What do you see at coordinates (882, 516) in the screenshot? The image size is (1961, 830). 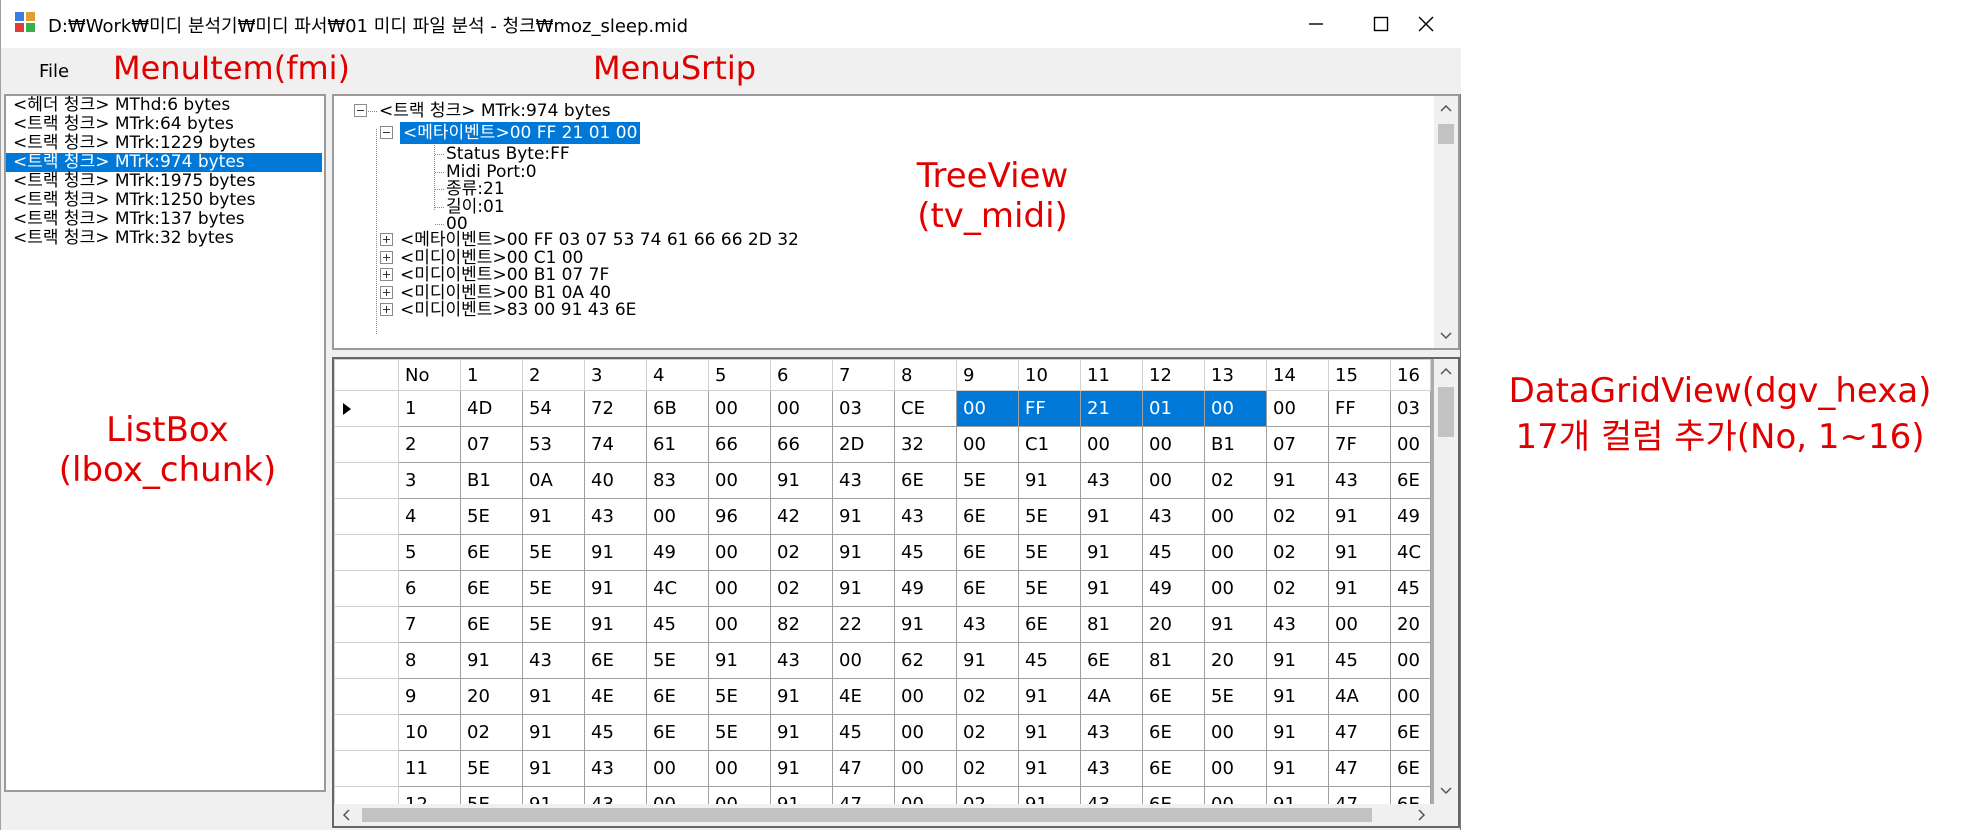 I see `table-row: 4 5E 91 43 00 96 42 91 43 6E 5E 91 43 00 02 91 49` at bounding box center [882, 516].